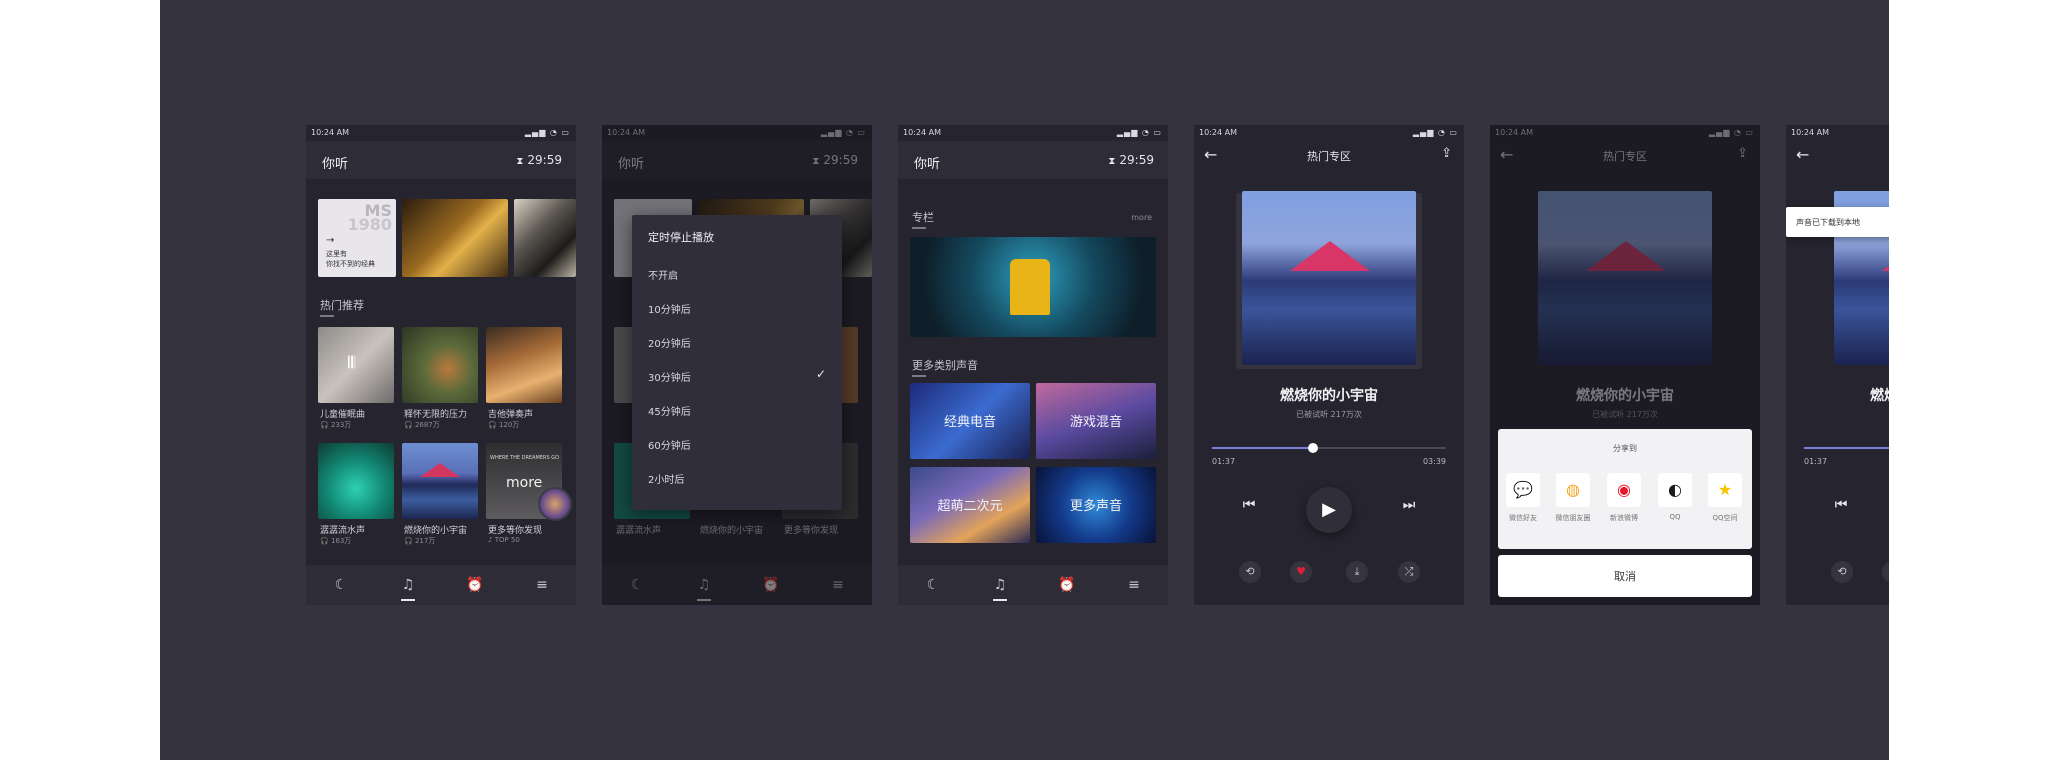  Describe the element at coordinates (504, 425) in the screenshot. I see `tile-count: 🎧 120万` at that location.